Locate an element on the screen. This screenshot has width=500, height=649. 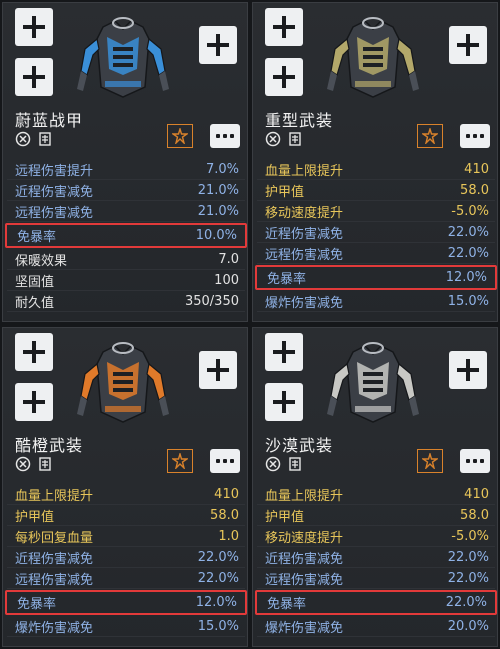
stat-row: 免暴率 10.0% is located at coordinates (126, 235).